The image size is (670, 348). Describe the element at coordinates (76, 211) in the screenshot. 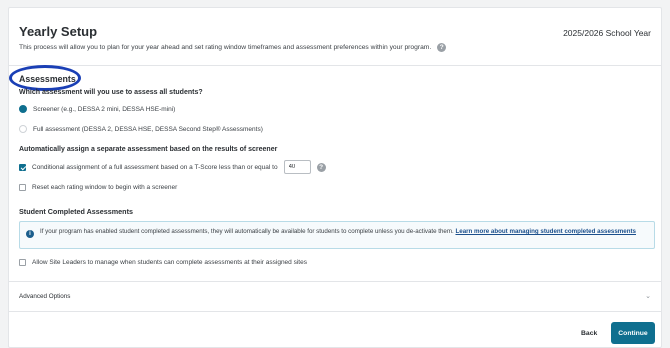

I see `student-completed-heading: Student Completed Assessments` at that location.